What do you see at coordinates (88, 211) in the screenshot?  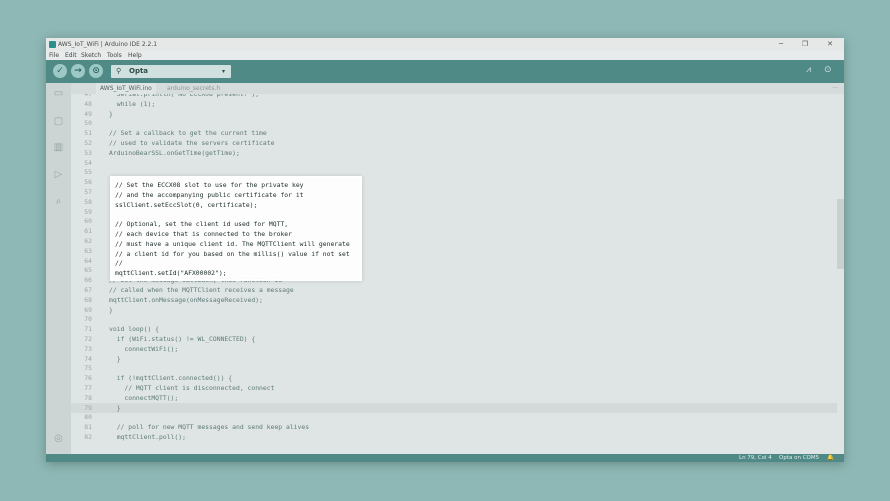 I see `line-number: 59` at bounding box center [88, 211].